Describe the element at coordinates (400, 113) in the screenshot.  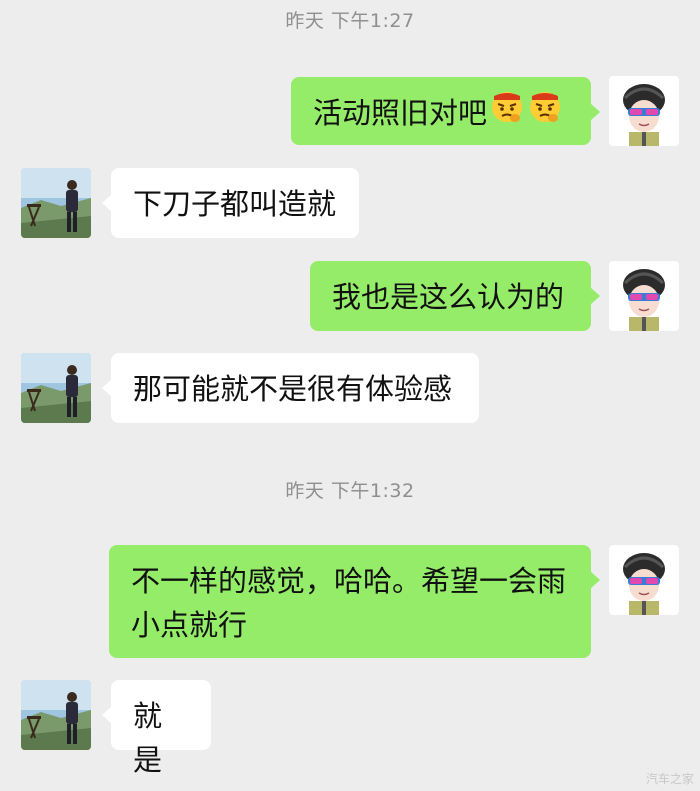
I see `message-text: 活动照旧对吧` at that location.